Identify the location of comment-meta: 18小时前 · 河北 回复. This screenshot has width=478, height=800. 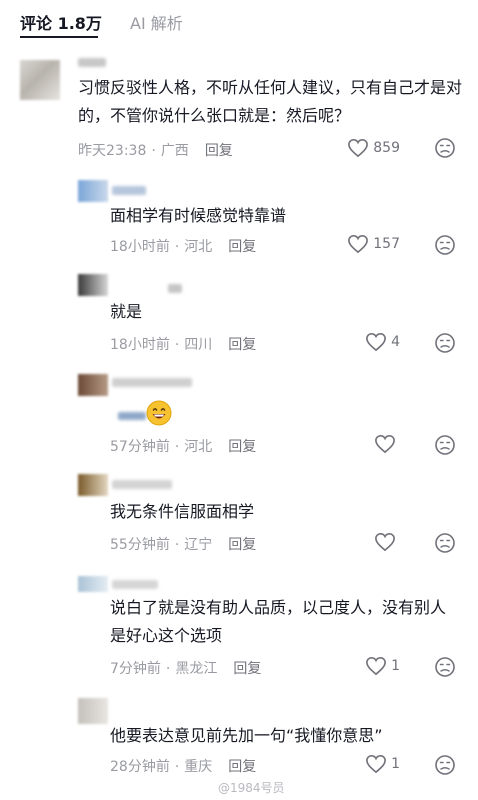
(183, 246).